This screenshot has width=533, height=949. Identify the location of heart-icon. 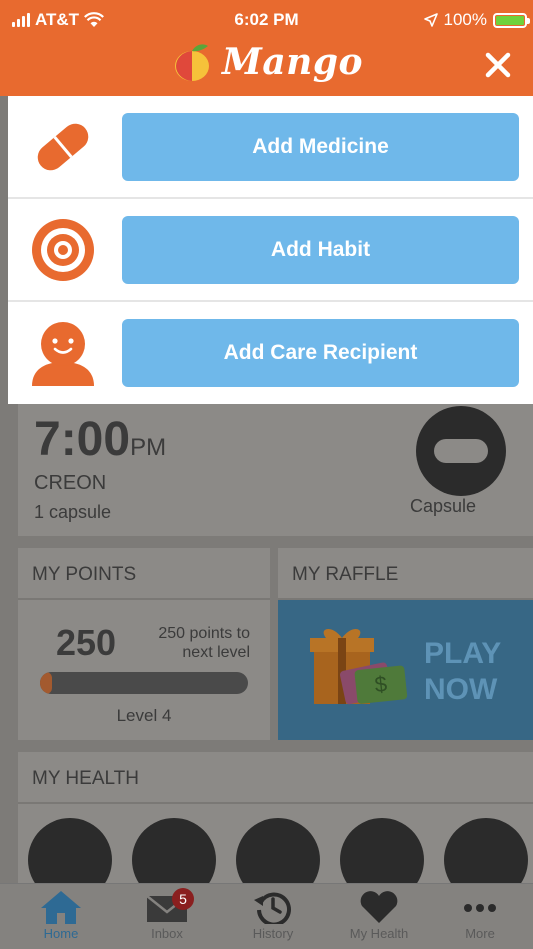
(379, 907).